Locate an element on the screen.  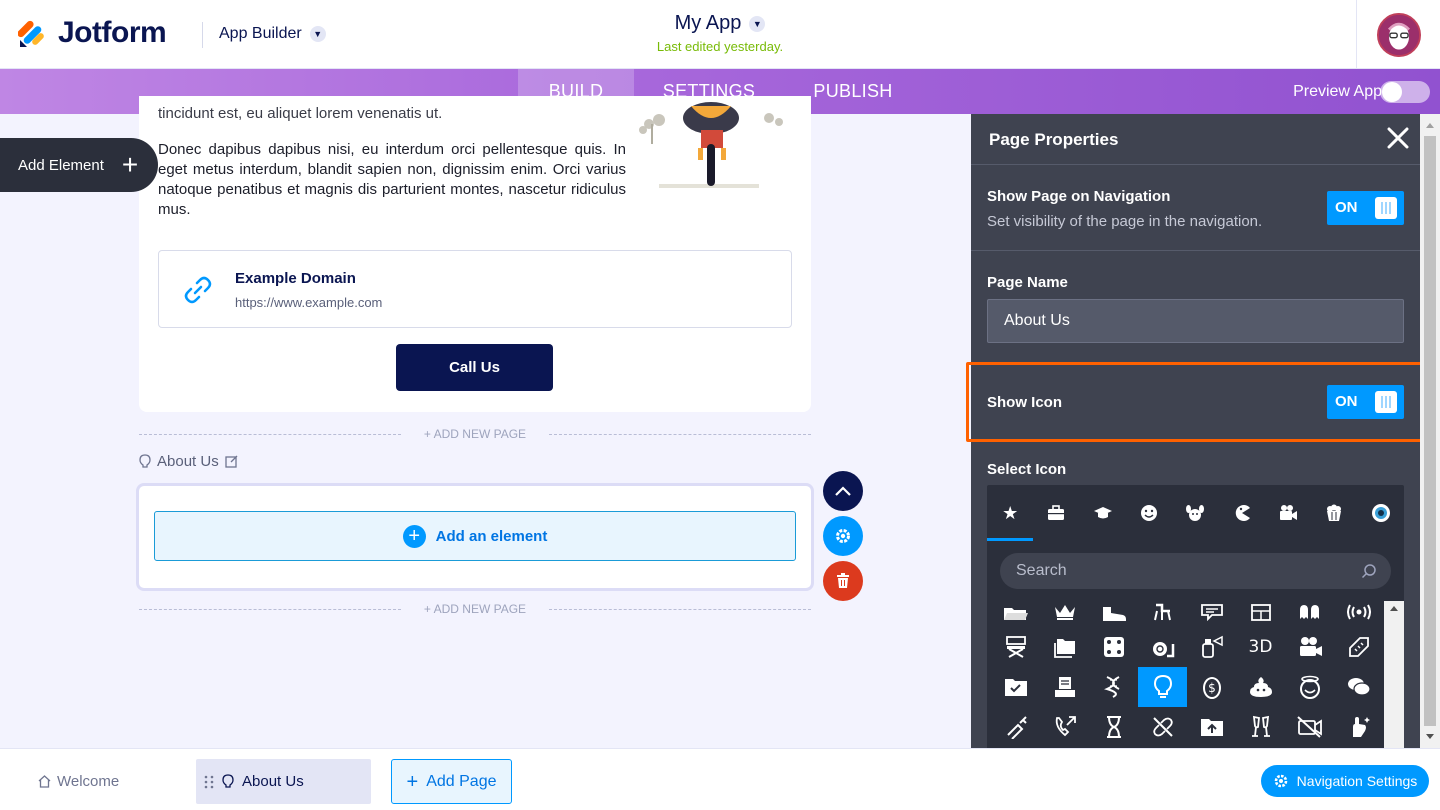
hand-sparkles-icon is located at coordinates (1358, 727).